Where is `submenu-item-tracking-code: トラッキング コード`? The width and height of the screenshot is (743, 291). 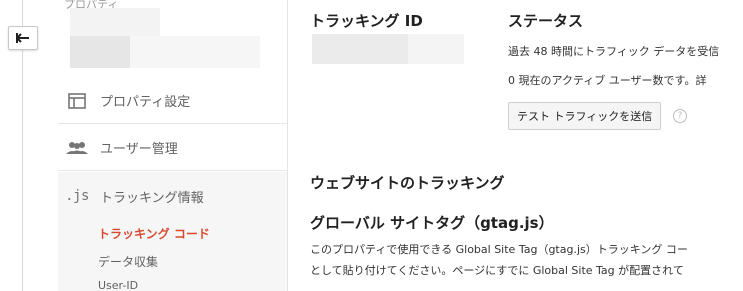 submenu-item-tracking-code: トラッキング コード is located at coordinates (154, 233).